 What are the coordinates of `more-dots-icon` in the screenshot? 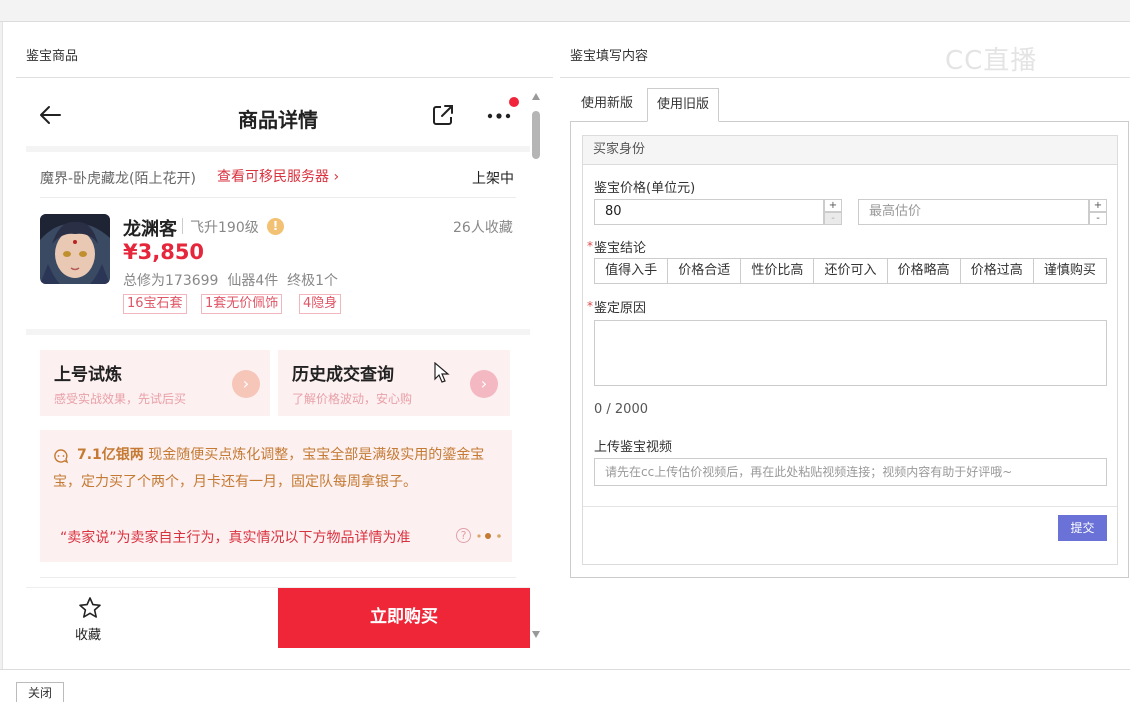 It's located at (502, 116).